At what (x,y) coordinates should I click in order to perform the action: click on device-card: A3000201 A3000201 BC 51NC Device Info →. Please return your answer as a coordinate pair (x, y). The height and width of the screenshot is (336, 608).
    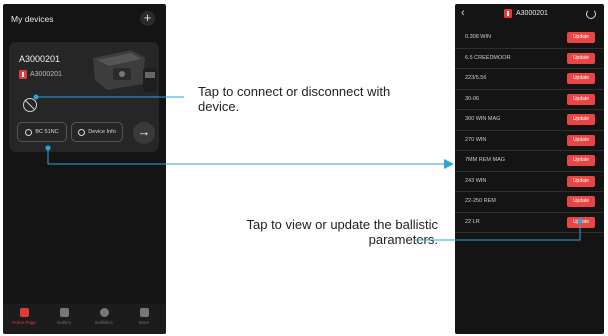
    Looking at the image, I should click on (84, 97).